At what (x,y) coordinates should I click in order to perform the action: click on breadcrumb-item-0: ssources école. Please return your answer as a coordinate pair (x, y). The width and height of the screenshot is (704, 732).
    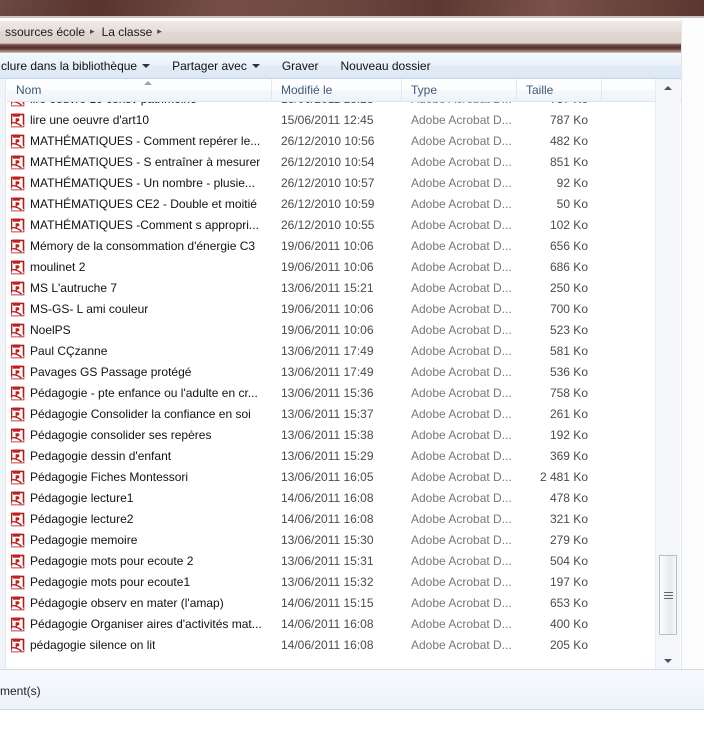
    Looking at the image, I should click on (45, 32).